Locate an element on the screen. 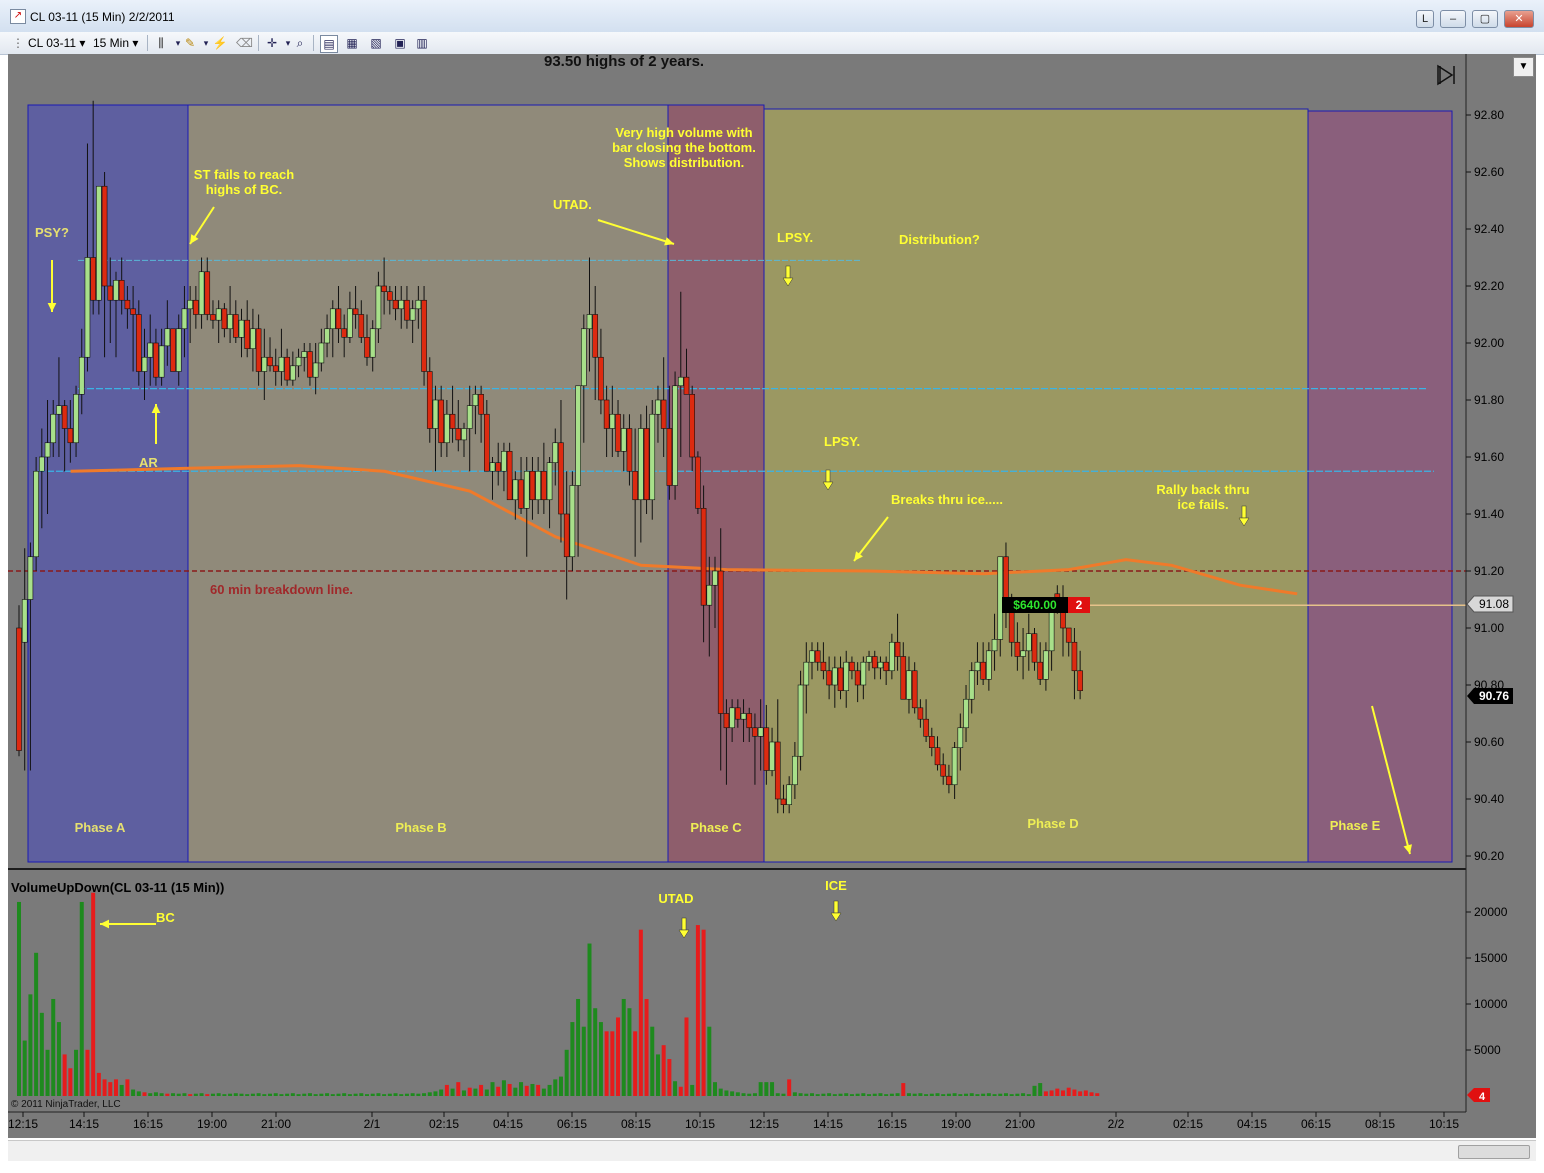  properties-icon: ▥ is located at coordinates (422, 43).